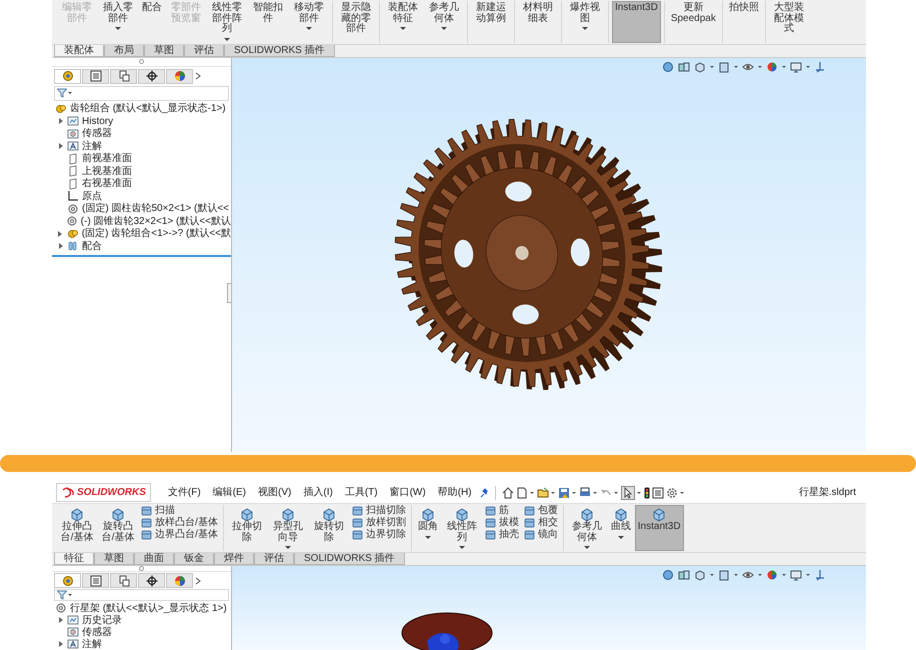 The width and height of the screenshot is (916, 650). I want to click on toolbar-button: 新建运动算例, so click(491, 21).